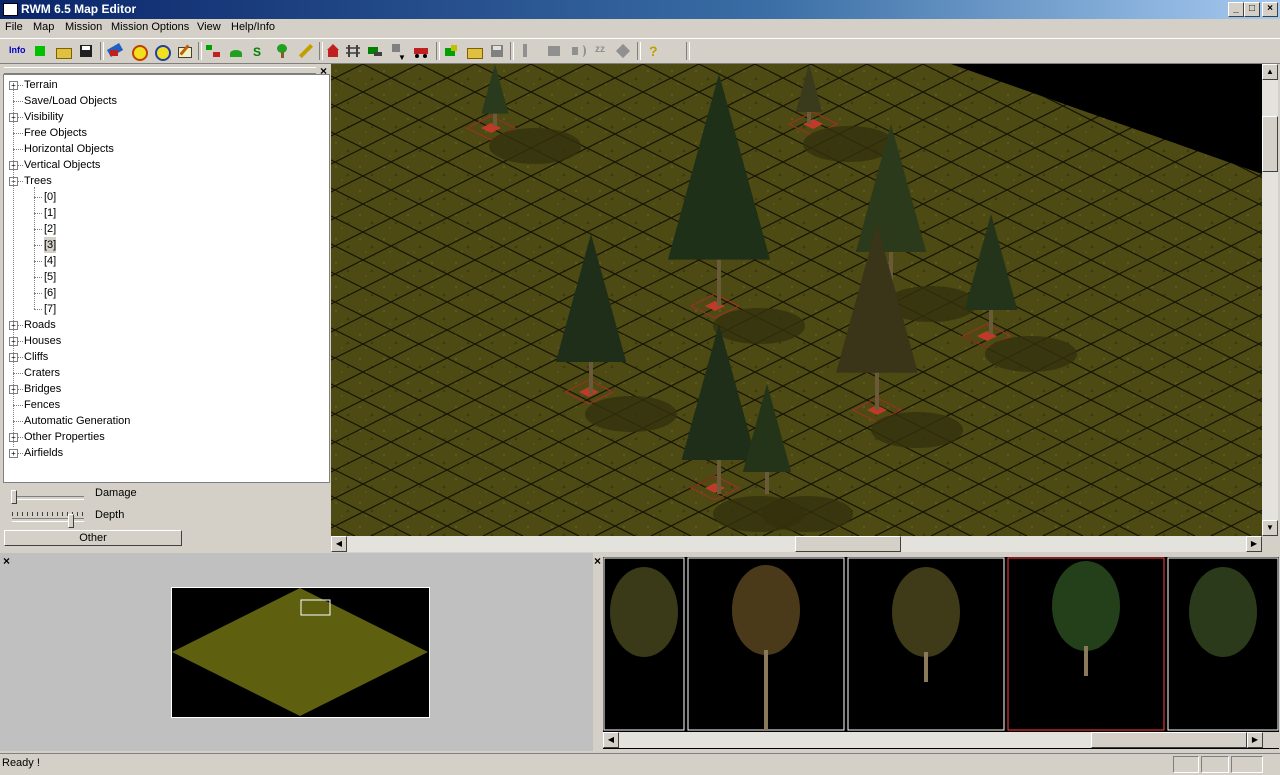 The image size is (1280, 775). What do you see at coordinates (6, 561) in the screenshot?
I see `minimap-close: ×` at bounding box center [6, 561].